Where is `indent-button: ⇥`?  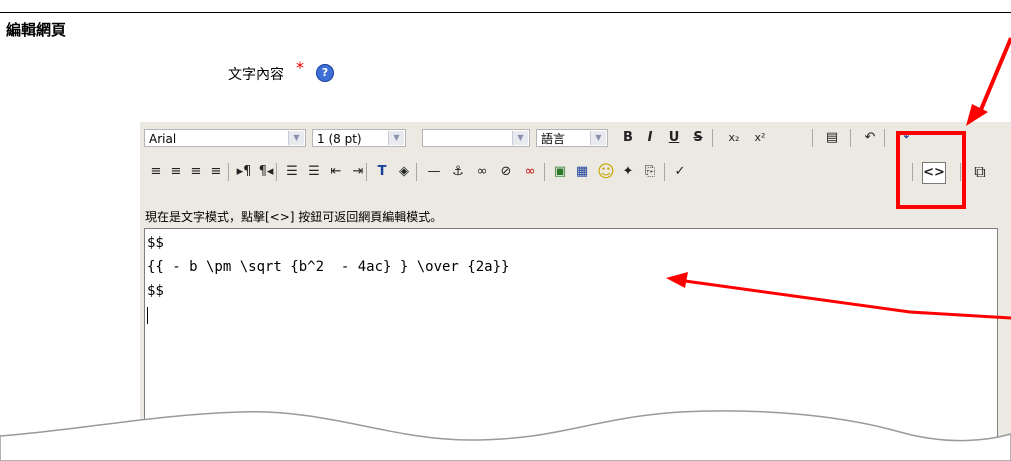 indent-button: ⇥ is located at coordinates (358, 172).